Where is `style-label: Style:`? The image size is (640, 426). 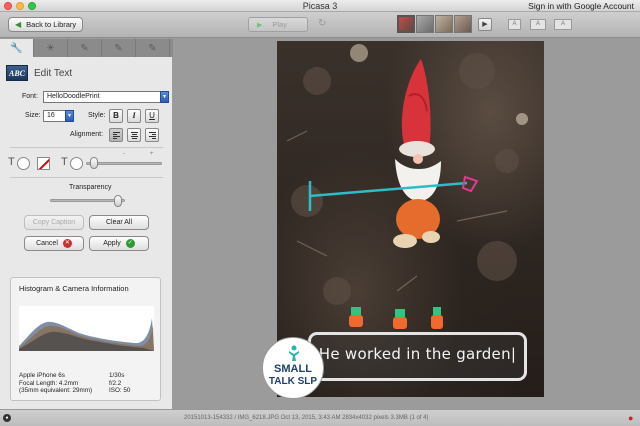 style-label: Style: is located at coordinates (97, 115).